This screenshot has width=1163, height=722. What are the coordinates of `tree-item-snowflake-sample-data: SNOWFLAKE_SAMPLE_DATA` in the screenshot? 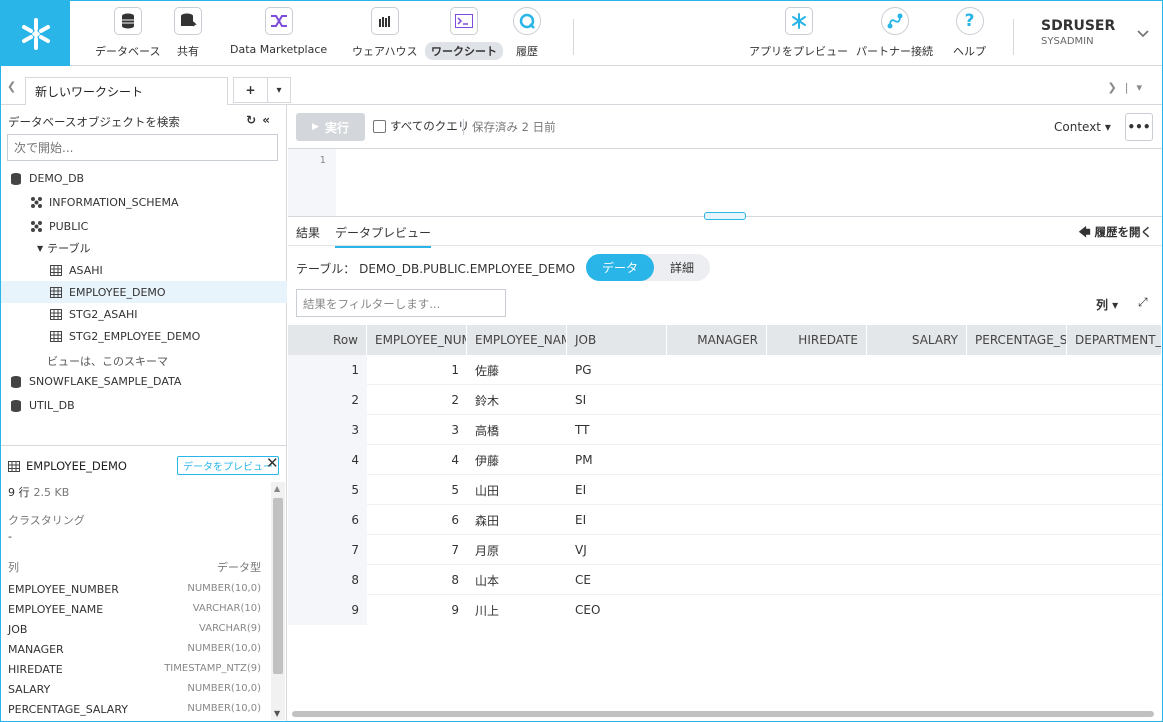 It's located at (144, 381).